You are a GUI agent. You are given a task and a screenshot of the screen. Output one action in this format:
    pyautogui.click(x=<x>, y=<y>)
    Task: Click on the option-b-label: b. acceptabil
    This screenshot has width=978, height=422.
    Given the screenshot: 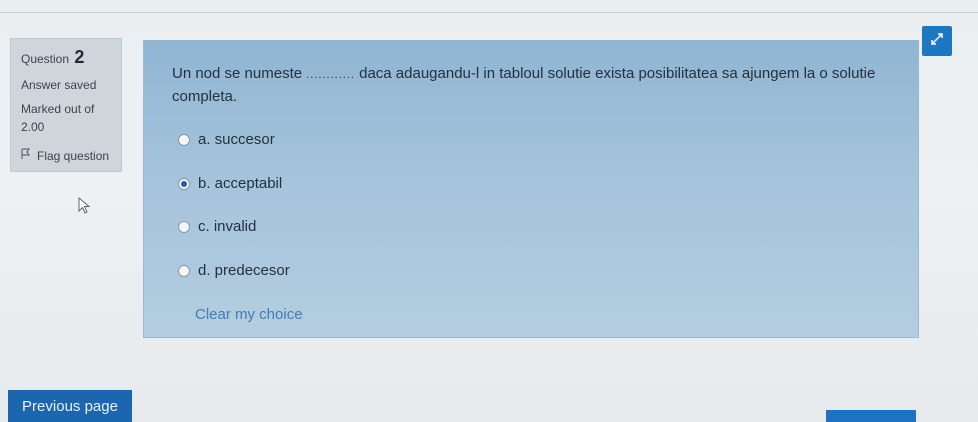 What is the action you would take?
    pyautogui.click(x=240, y=183)
    